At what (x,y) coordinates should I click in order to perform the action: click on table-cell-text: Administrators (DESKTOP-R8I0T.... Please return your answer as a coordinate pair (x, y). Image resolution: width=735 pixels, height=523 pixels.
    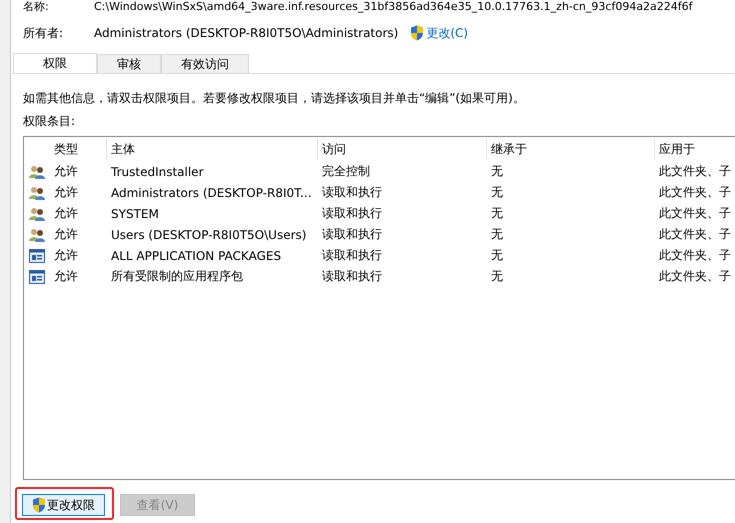
    Looking at the image, I should click on (211, 193).